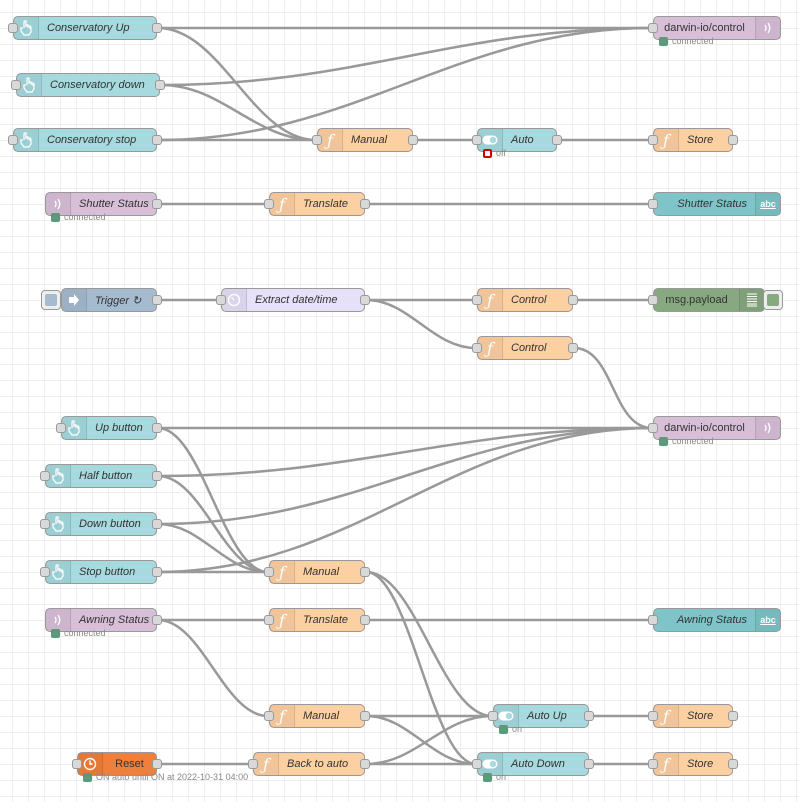  Describe the element at coordinates (85, 140) in the screenshot. I see `node-ui-inject: Conservatory stop` at that location.